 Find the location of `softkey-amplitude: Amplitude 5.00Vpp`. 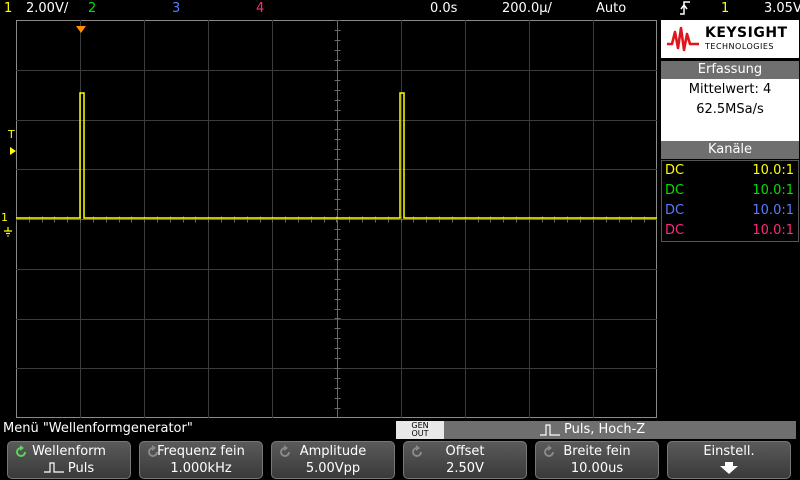

softkey-amplitude: Amplitude 5.00Vpp is located at coordinates (333, 460).